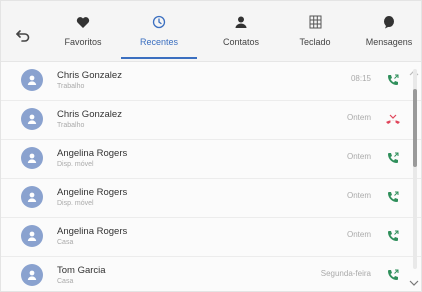  What do you see at coordinates (211, 274) in the screenshot?
I see `call-row: Tom Garcia Casa Segunda-feira` at bounding box center [211, 274].